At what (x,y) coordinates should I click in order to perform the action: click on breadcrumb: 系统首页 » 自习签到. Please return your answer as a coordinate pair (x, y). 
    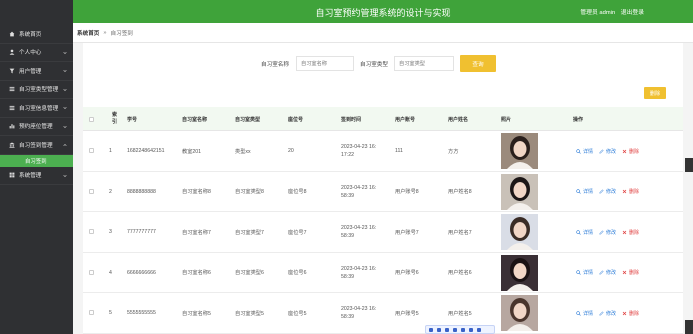
    Looking at the image, I should click on (383, 33).